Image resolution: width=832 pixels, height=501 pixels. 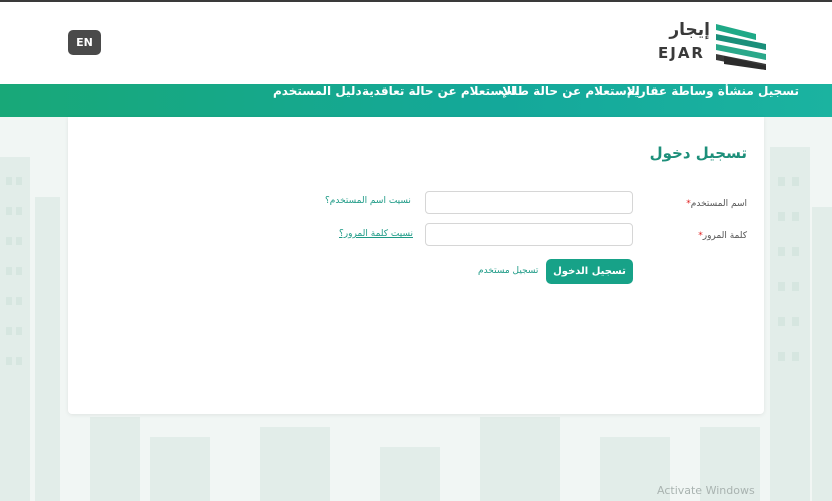 I want to click on password-label-text: كلمة المرور, so click(x=724, y=236).